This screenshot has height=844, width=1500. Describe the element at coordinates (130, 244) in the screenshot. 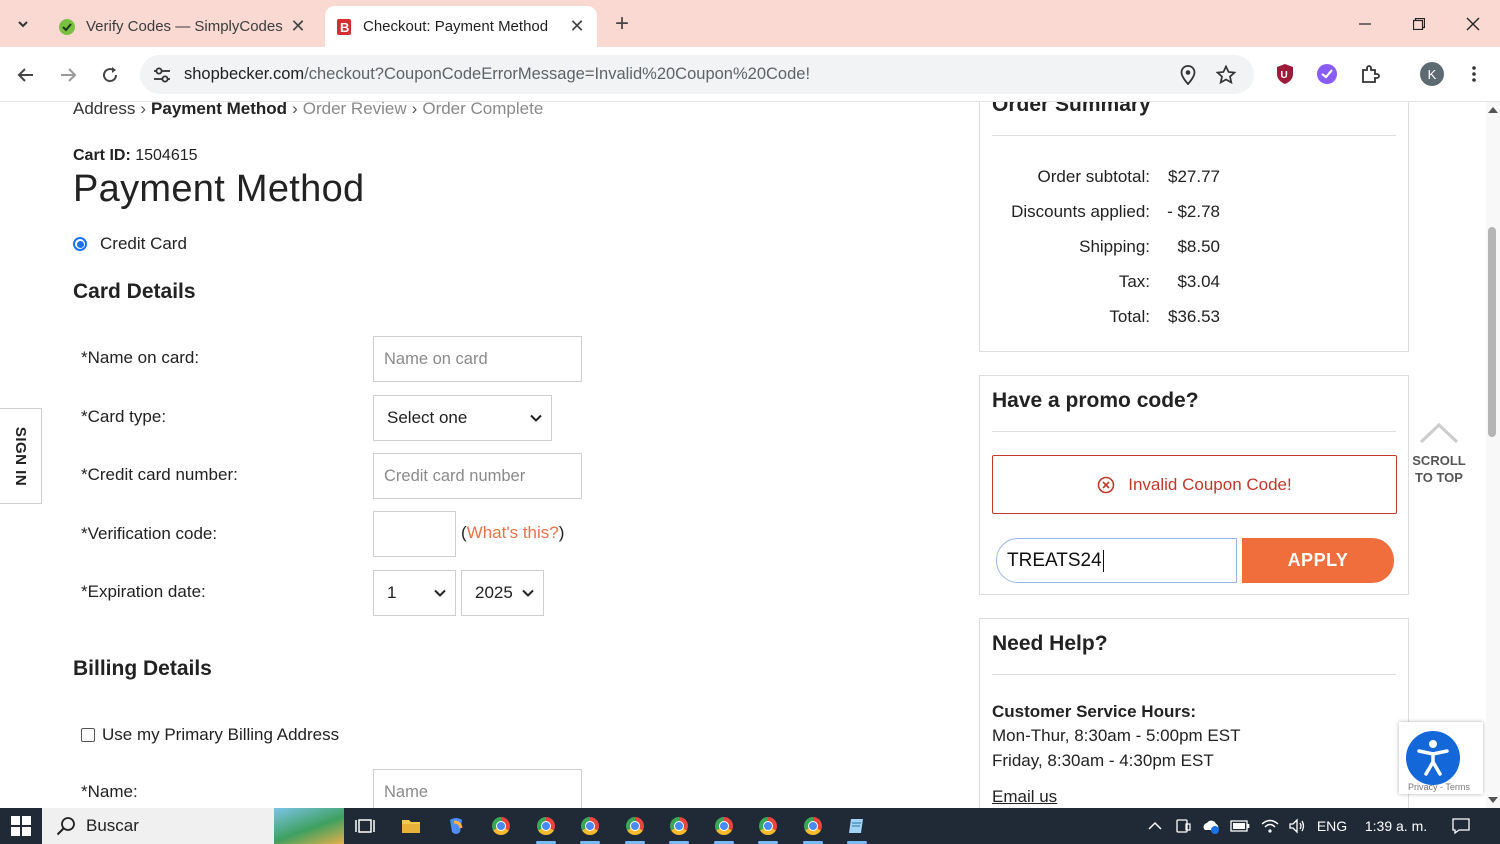

I see `credit-card-option: Credit Card` at that location.